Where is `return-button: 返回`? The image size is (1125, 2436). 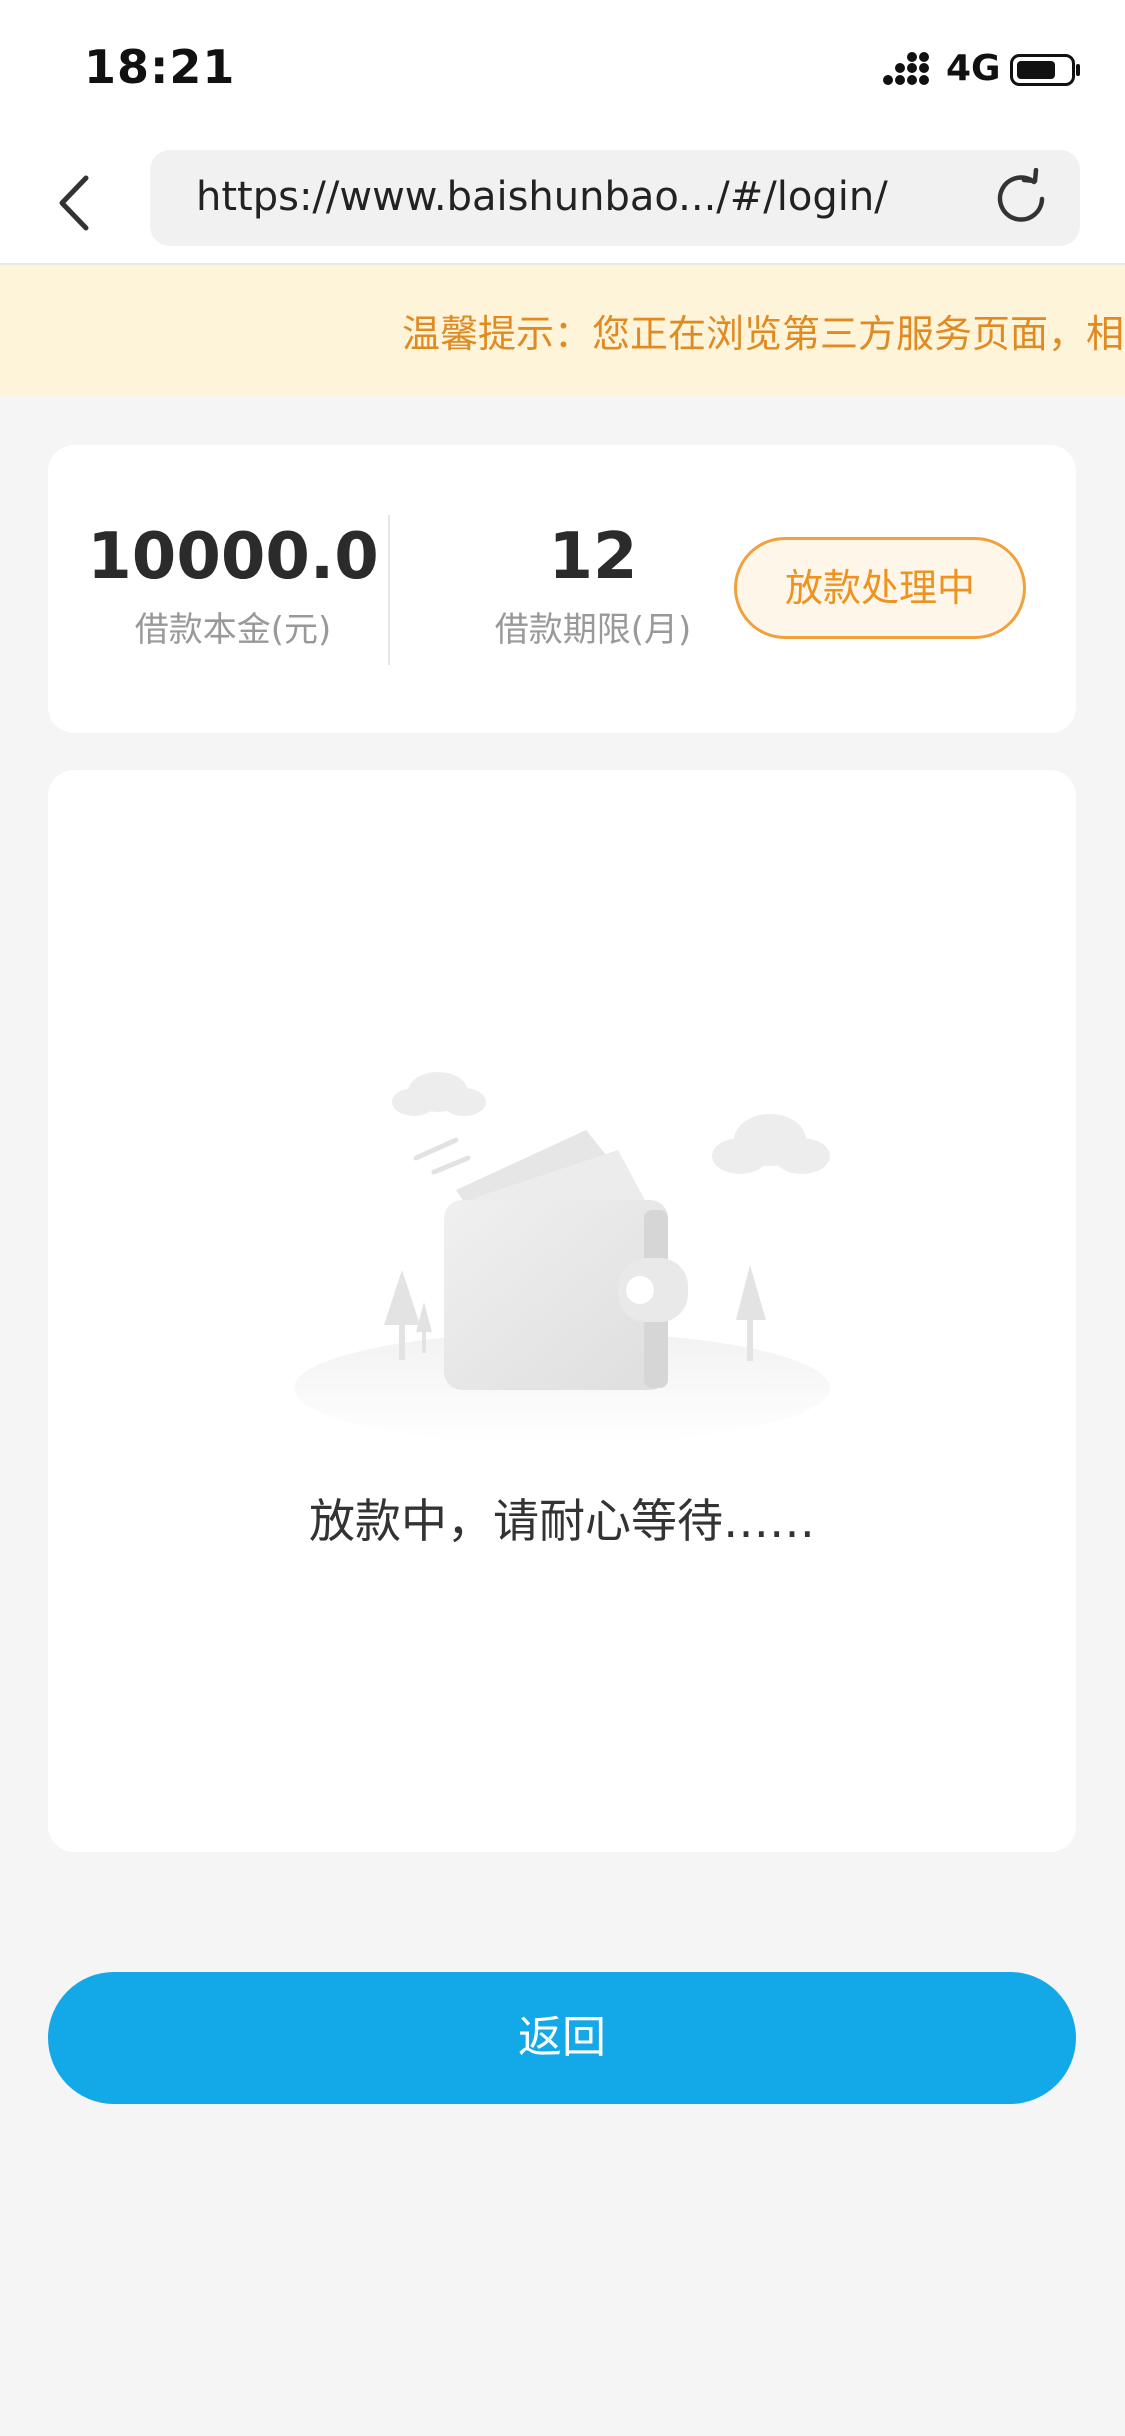
return-button: 返回 is located at coordinates (562, 2038).